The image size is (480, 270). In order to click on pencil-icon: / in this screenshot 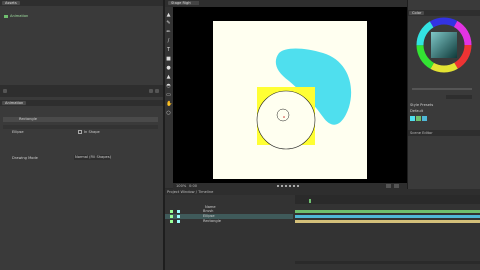, I will do `click(168, 41)`.